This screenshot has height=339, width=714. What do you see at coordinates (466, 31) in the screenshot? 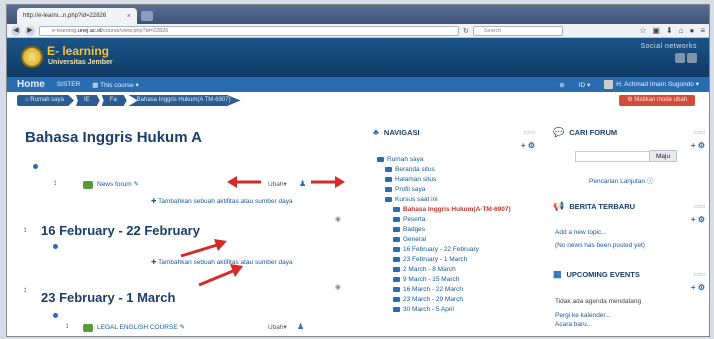
I see `reload-icon: ↻` at bounding box center [466, 31].